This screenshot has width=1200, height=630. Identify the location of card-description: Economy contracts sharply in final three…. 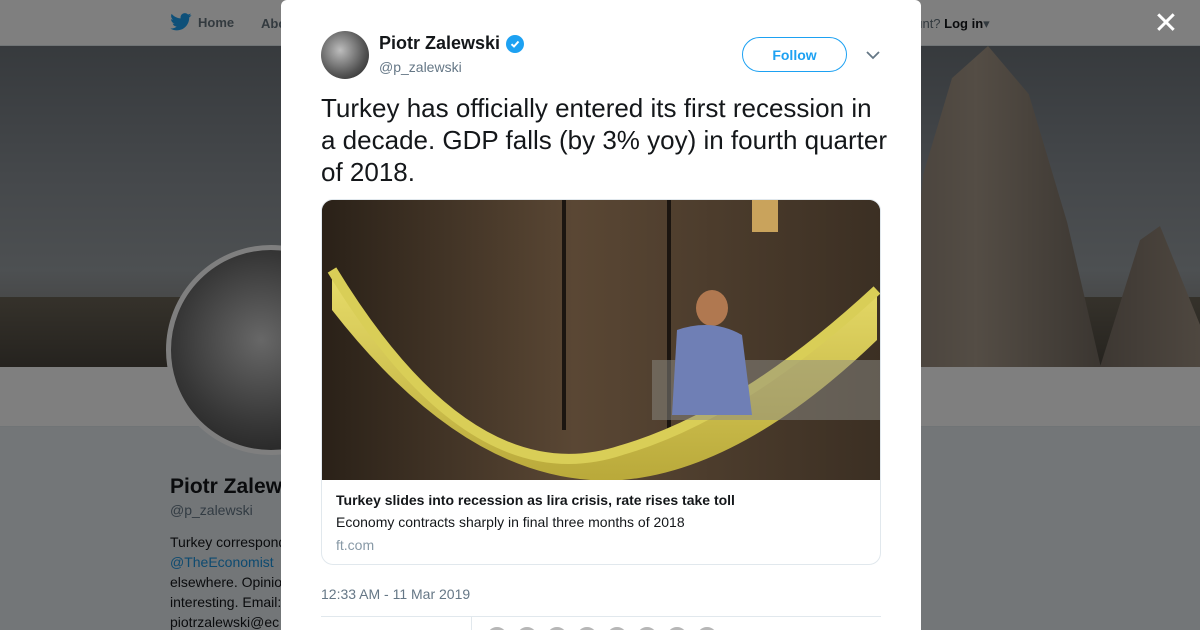
(510, 522).